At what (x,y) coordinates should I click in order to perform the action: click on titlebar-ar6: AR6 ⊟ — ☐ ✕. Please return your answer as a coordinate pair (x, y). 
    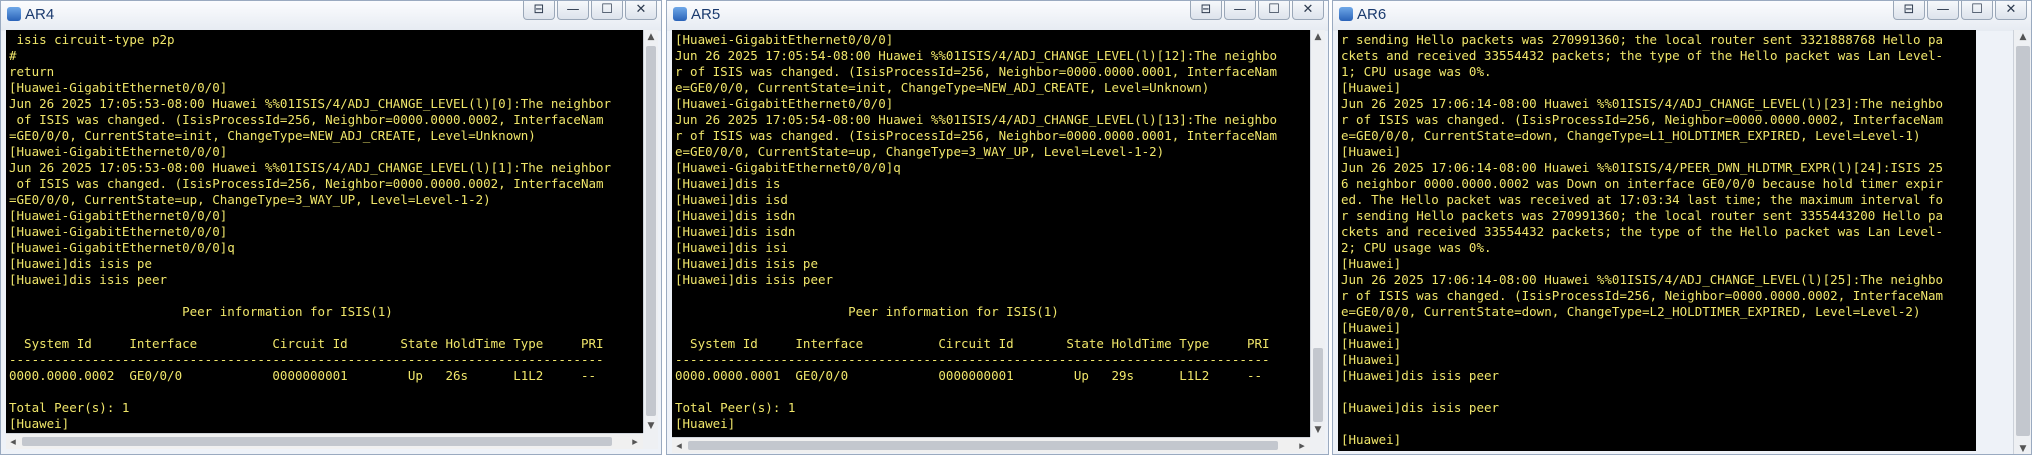
    Looking at the image, I should click on (1682, 16).